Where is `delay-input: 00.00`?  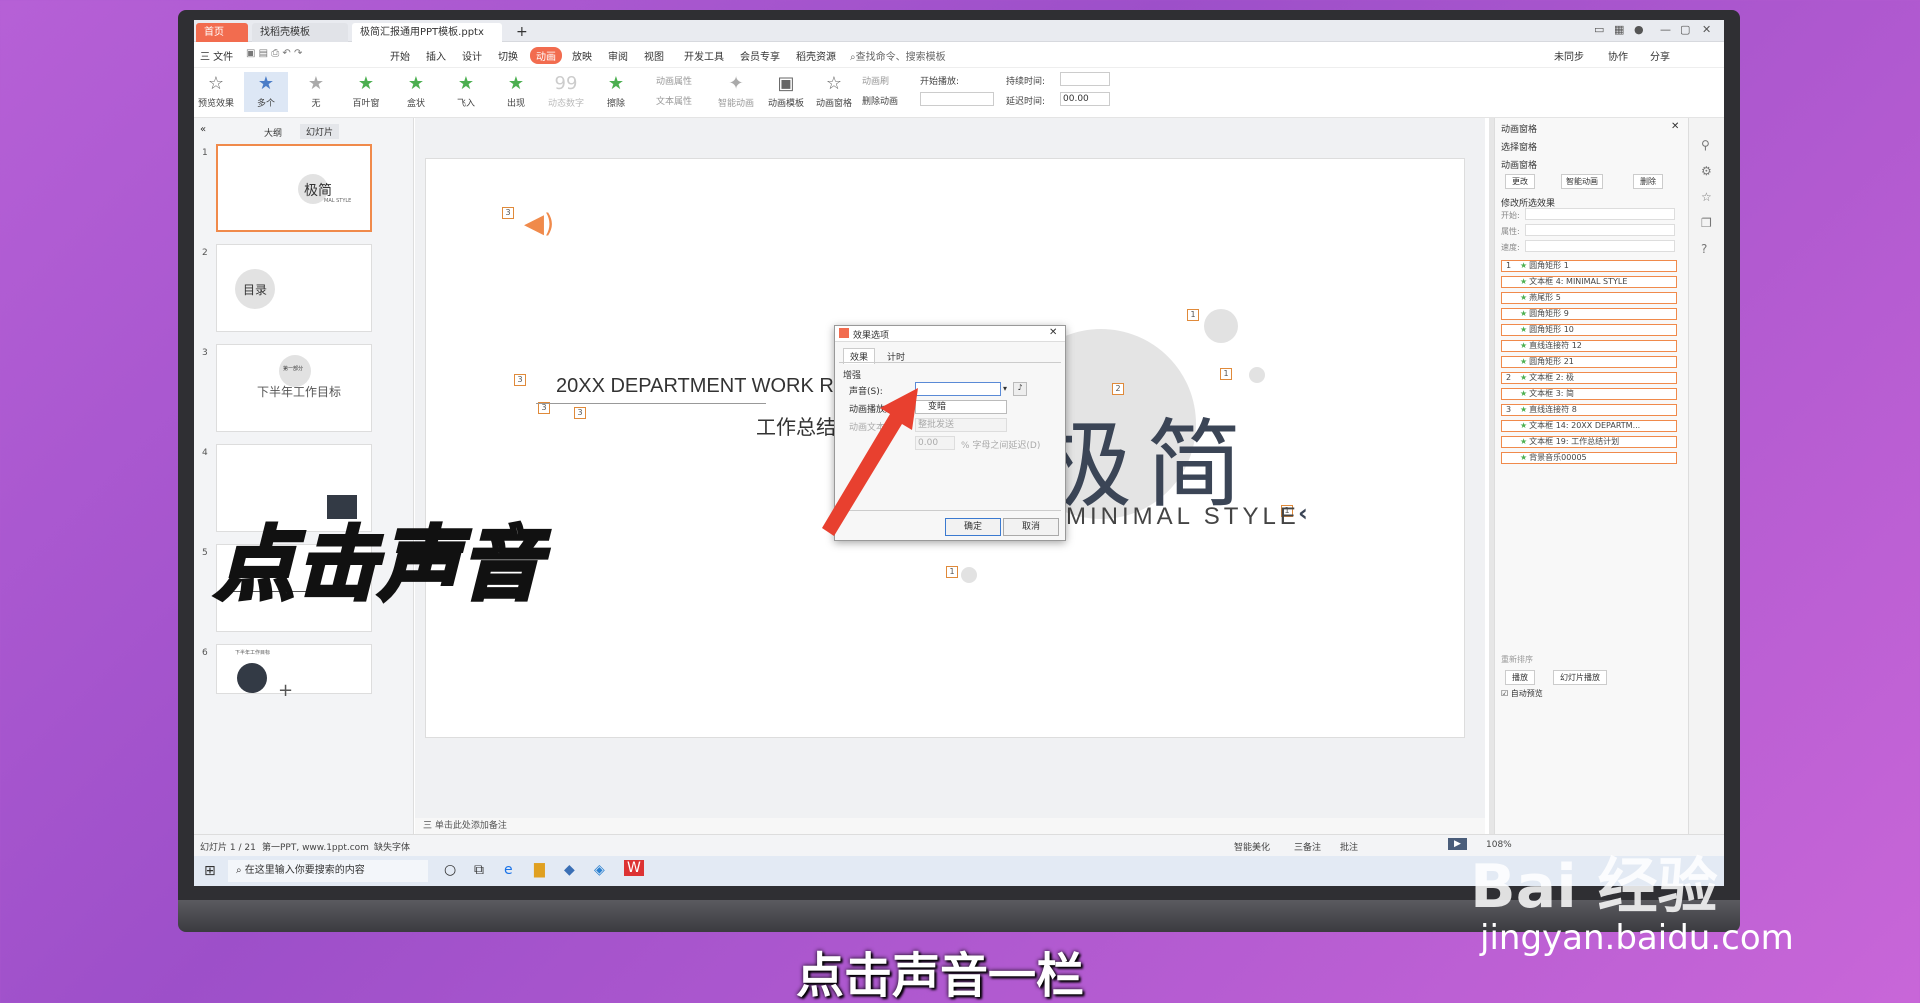
delay-input: 00.00 is located at coordinates (1085, 99).